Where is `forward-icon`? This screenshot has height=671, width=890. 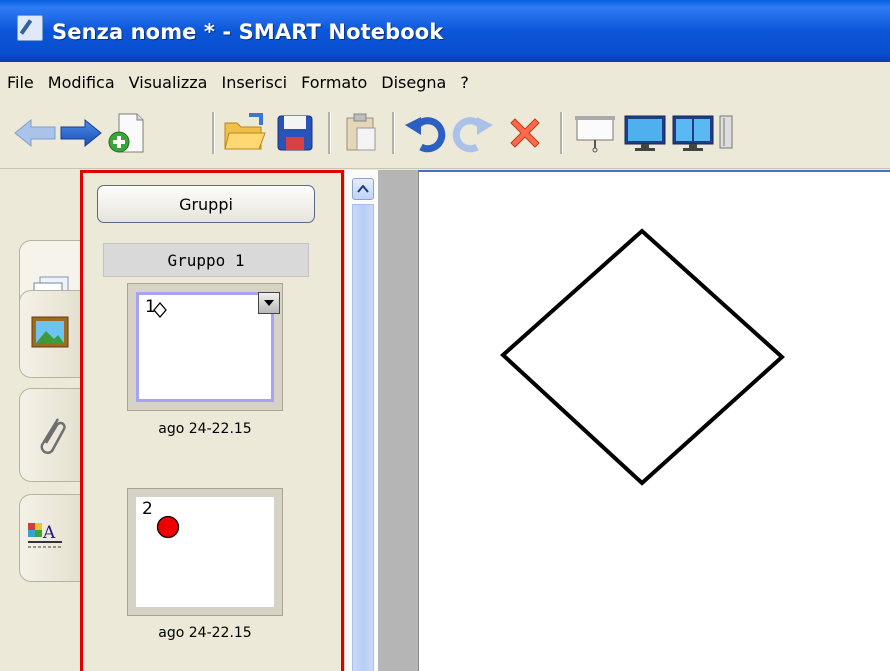 forward-icon is located at coordinates (81, 133).